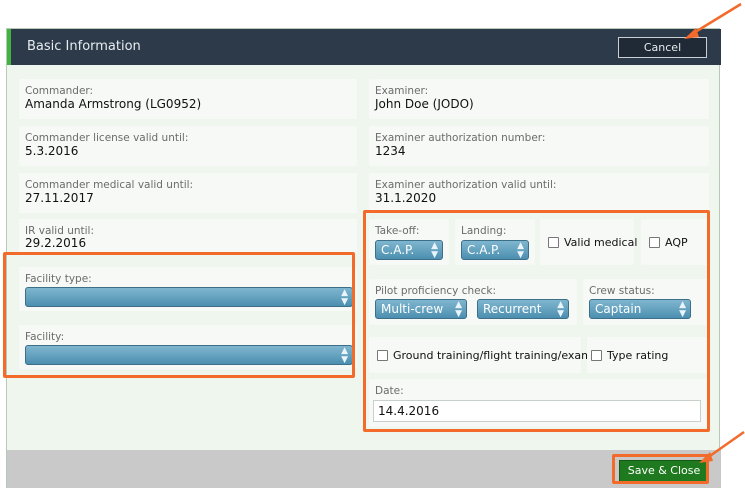 The image size is (745, 493). What do you see at coordinates (722, 446) in the screenshot?
I see `save-pointer-arrow-icon` at bounding box center [722, 446].